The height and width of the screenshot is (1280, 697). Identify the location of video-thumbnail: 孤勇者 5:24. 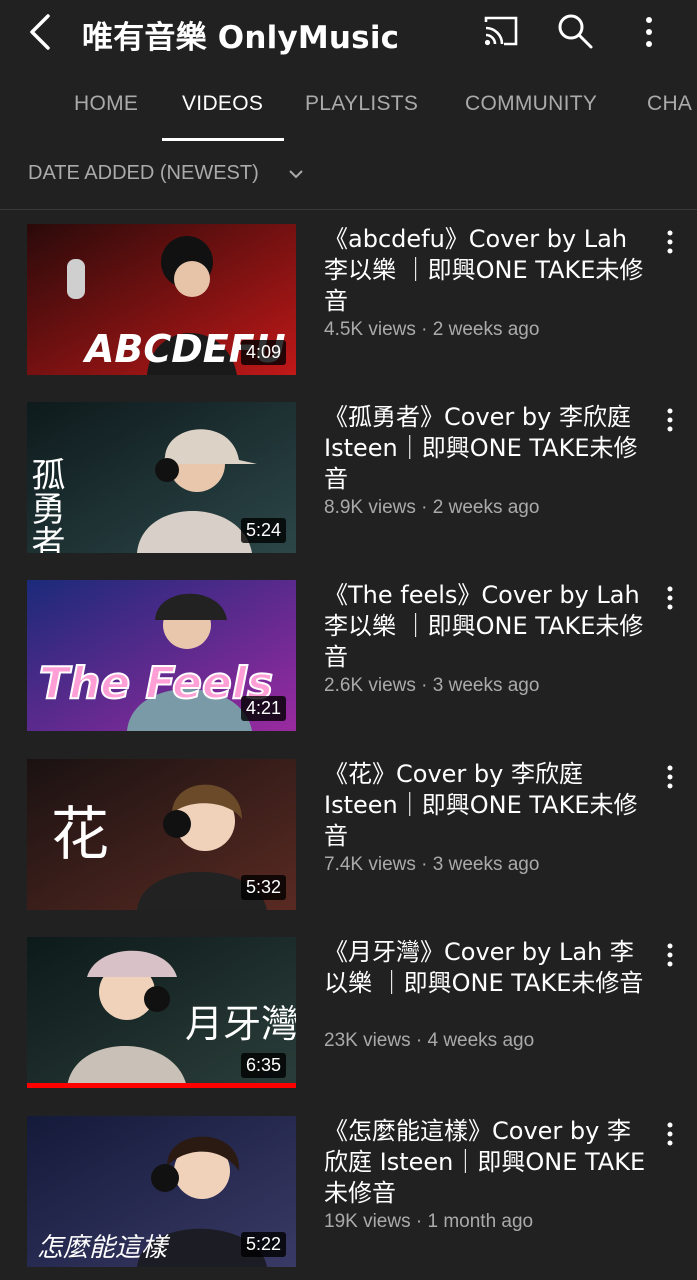
(161, 477).